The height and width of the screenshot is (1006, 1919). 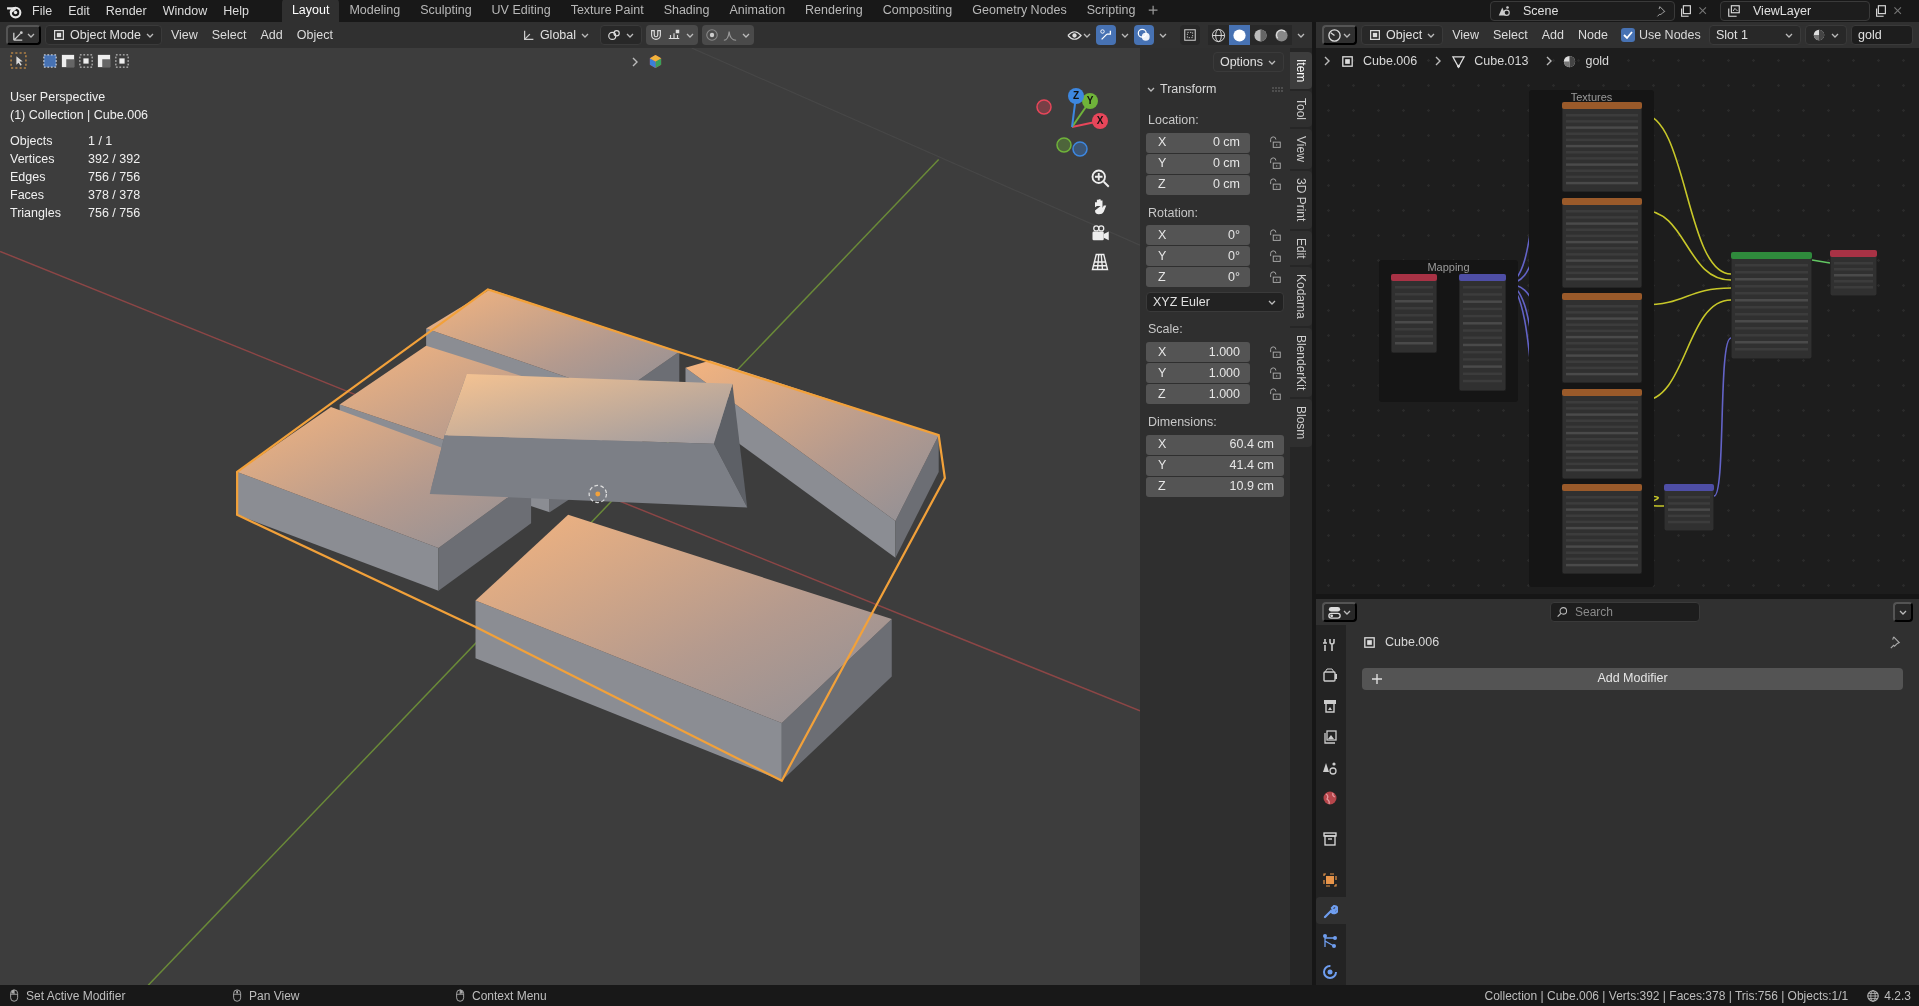 What do you see at coordinates (18, 60) in the screenshot?
I see `select-tool-icon` at bounding box center [18, 60].